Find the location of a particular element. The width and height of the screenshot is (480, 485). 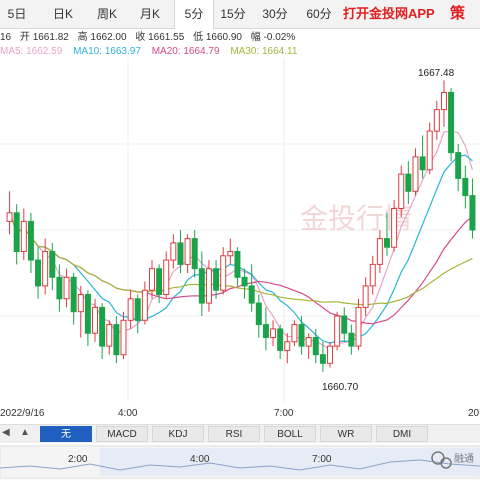

strategy-icon: 策 is located at coordinates (457, 14).